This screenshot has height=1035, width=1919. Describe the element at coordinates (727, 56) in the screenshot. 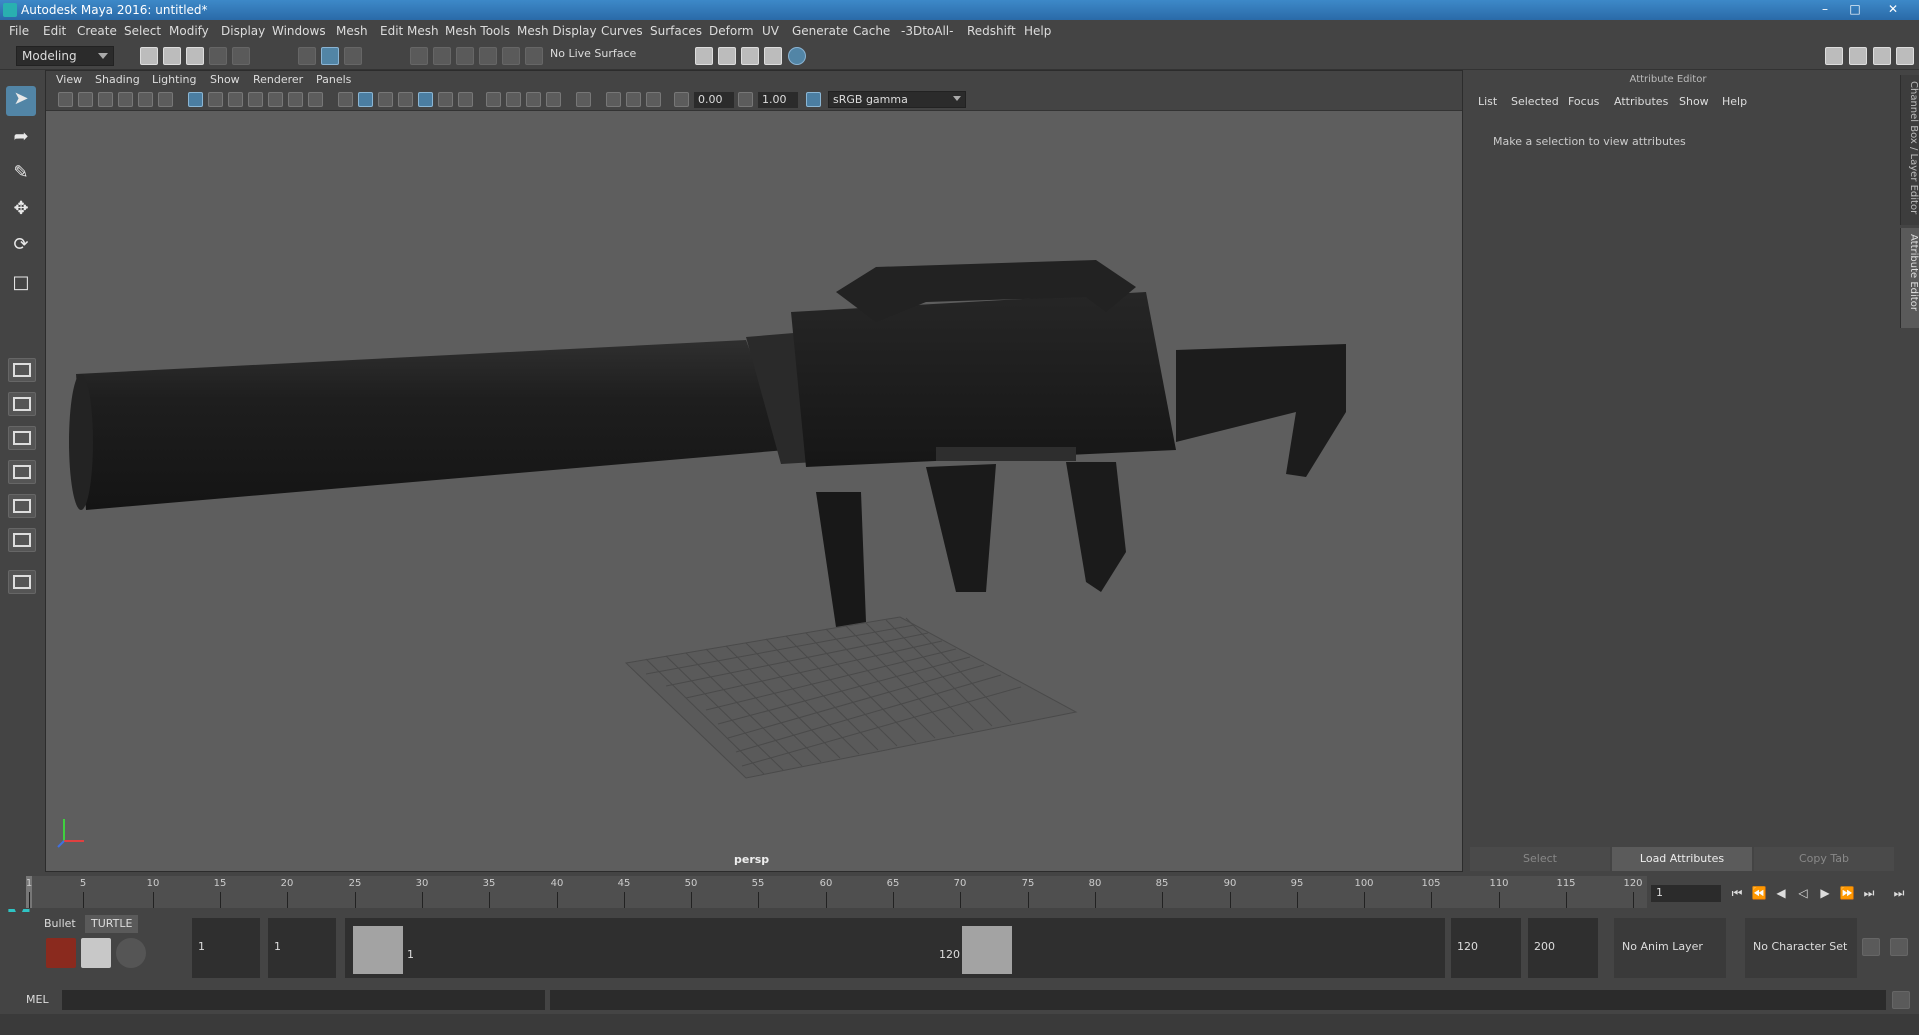

I see `render-frame-icon` at that location.